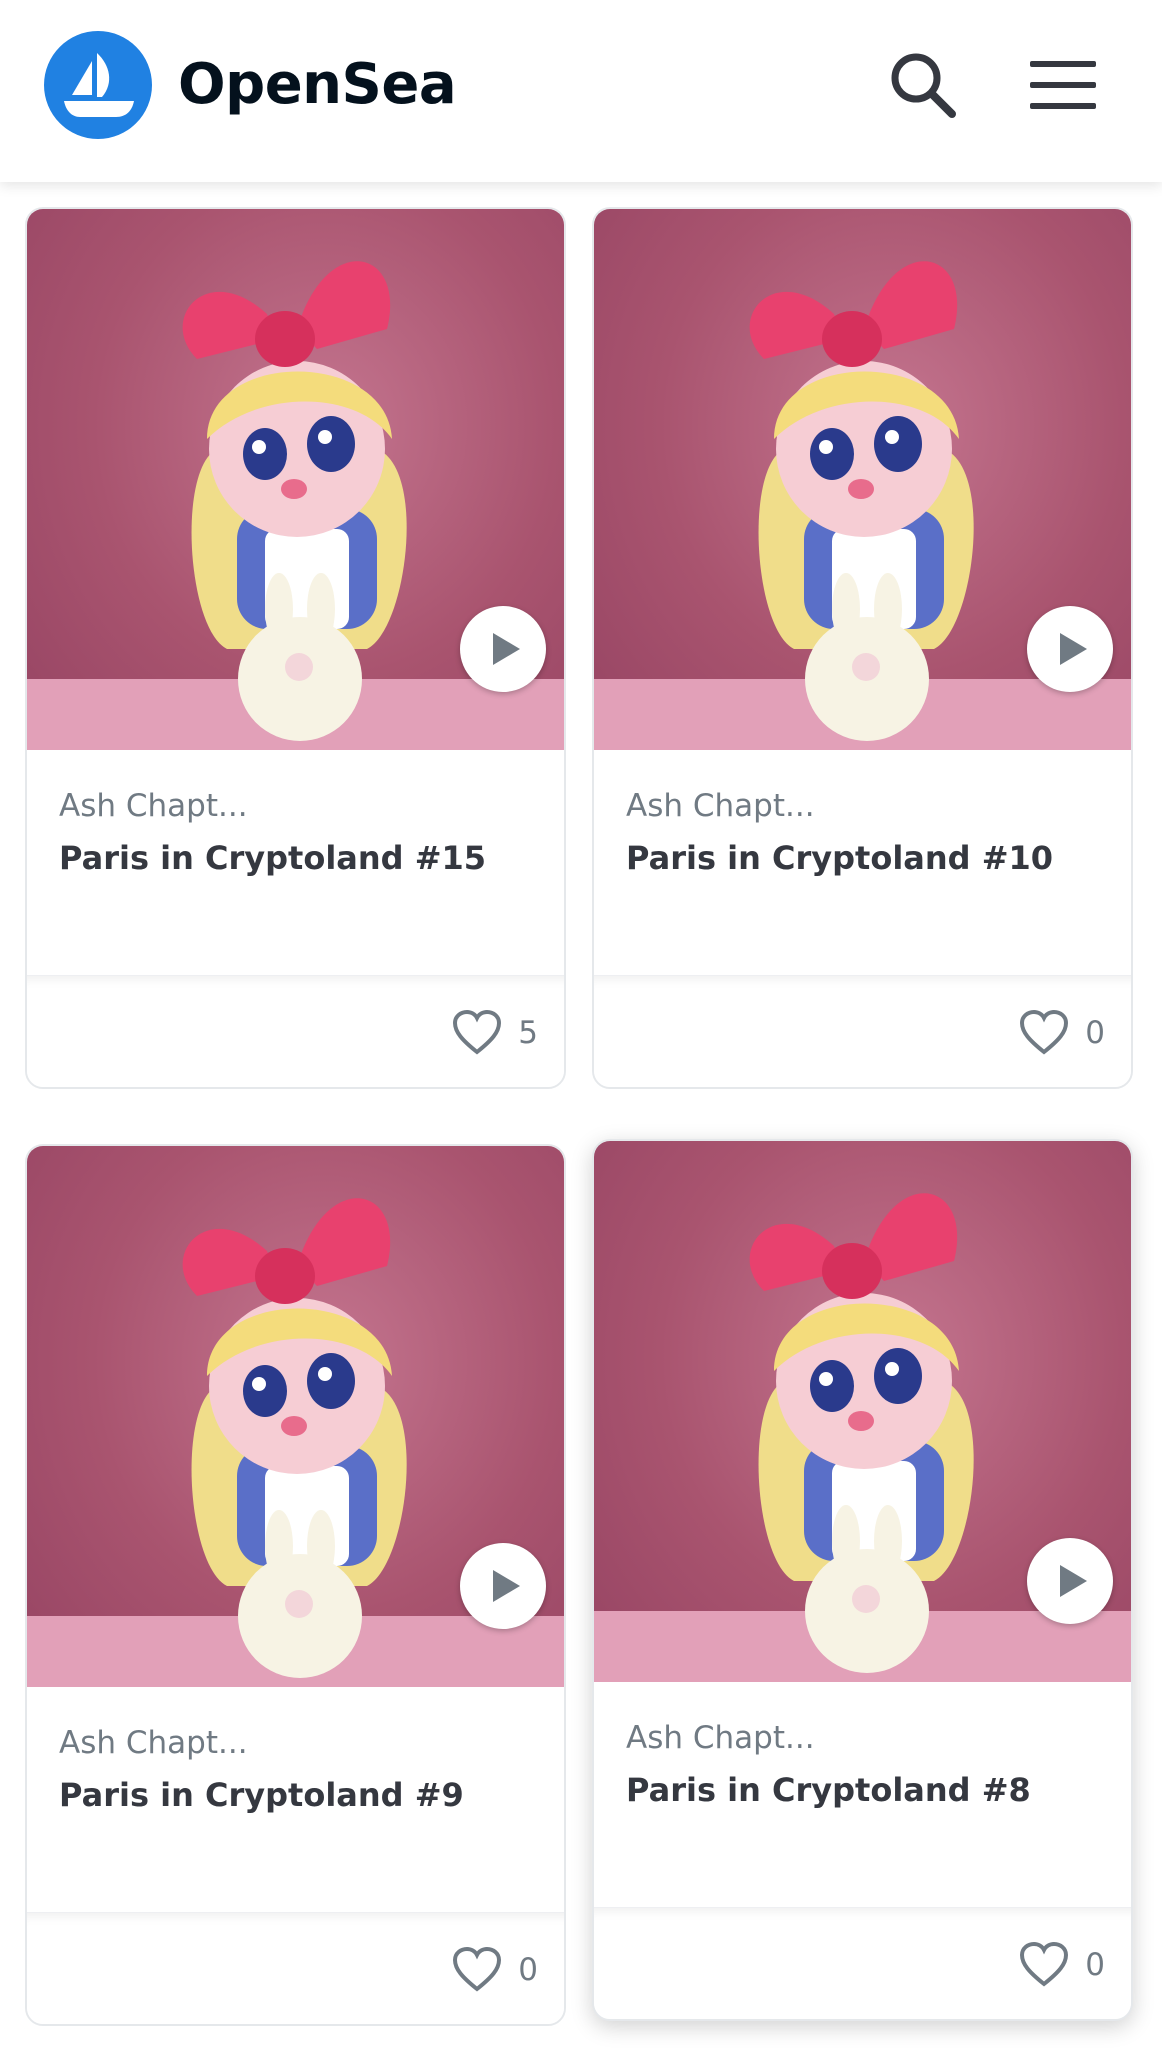 The width and height of the screenshot is (1162, 2048). Describe the element at coordinates (294, 858) in the screenshot. I see `asset-title: Paris in Cryptoland #15` at that location.